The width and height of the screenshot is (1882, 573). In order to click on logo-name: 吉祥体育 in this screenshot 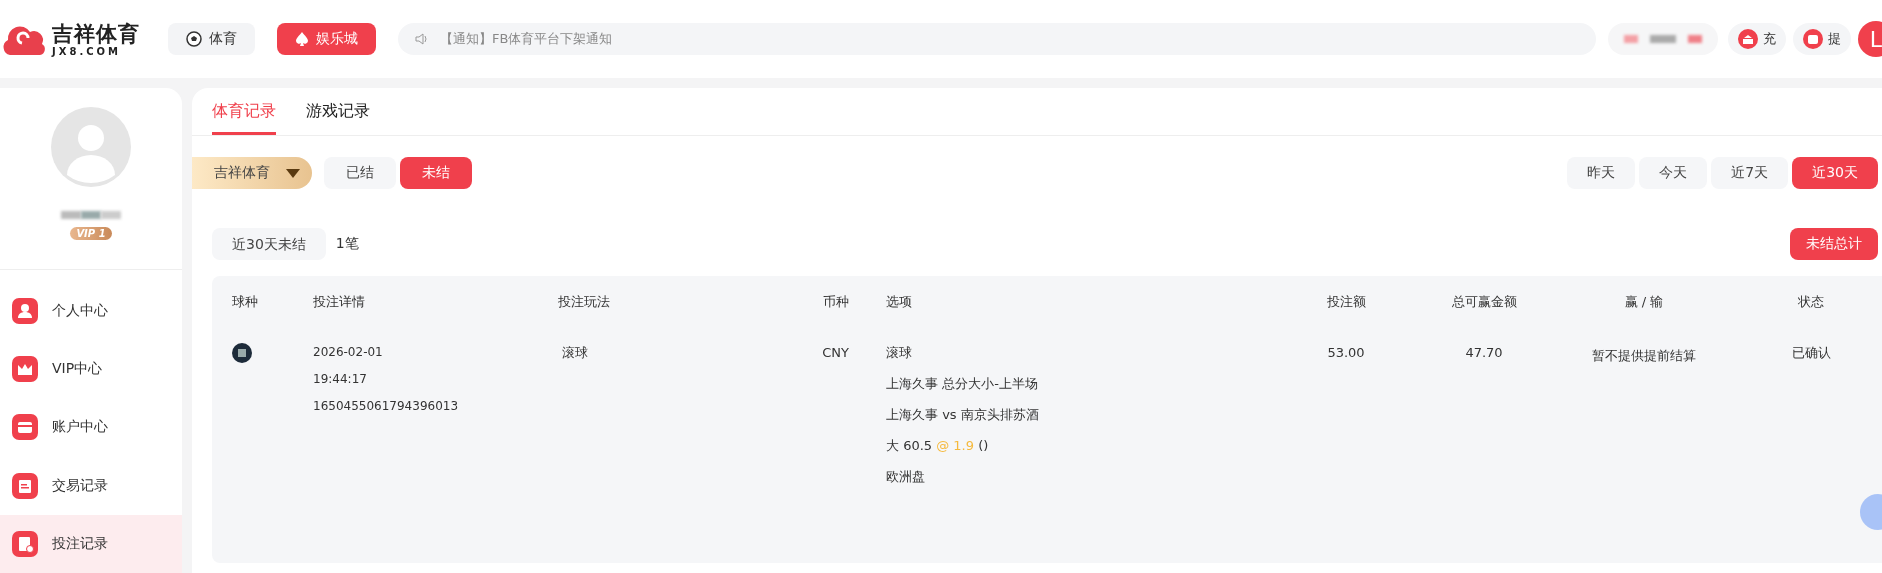, I will do `click(96, 33)`.